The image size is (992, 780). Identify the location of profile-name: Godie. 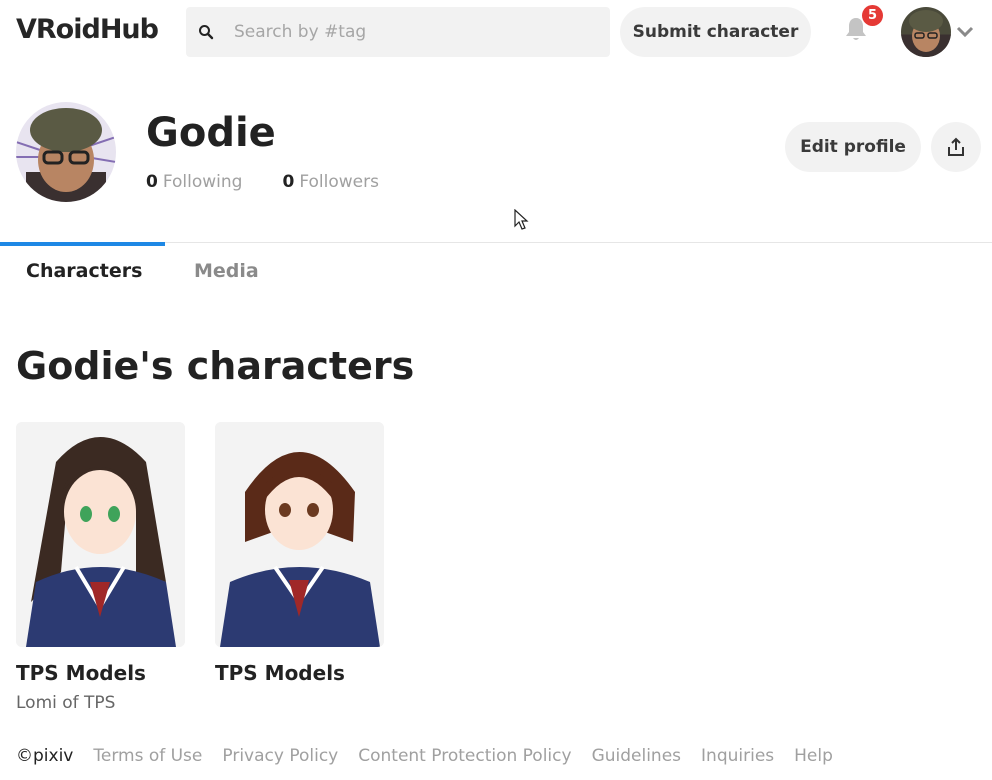
(211, 133).